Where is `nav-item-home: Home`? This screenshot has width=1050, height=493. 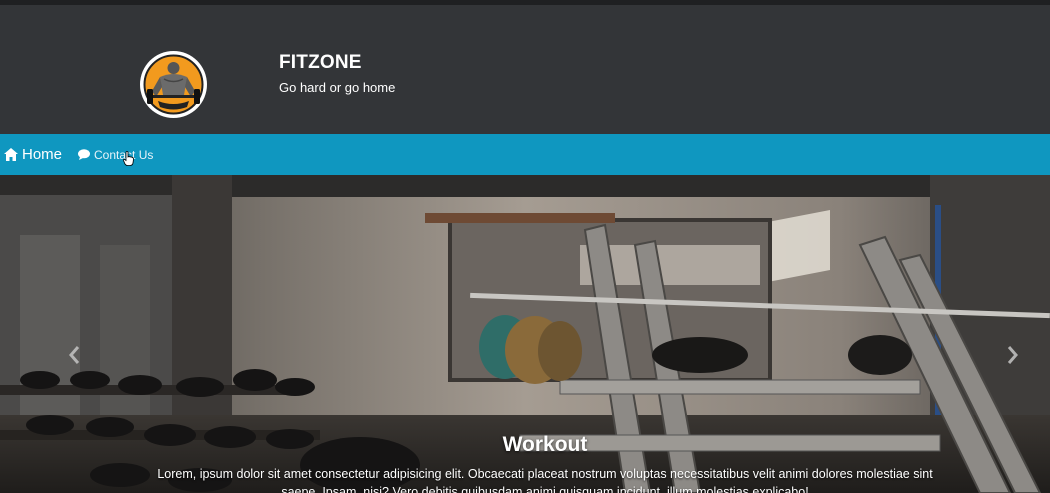
nav-item-home: Home is located at coordinates (33, 154).